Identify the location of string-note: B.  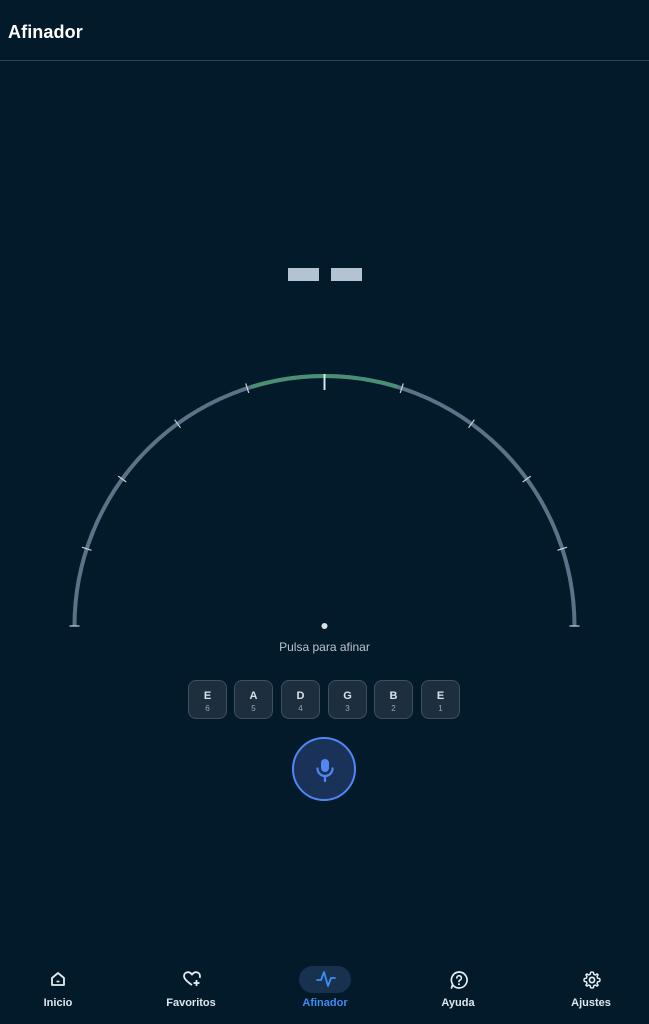
(393, 696).